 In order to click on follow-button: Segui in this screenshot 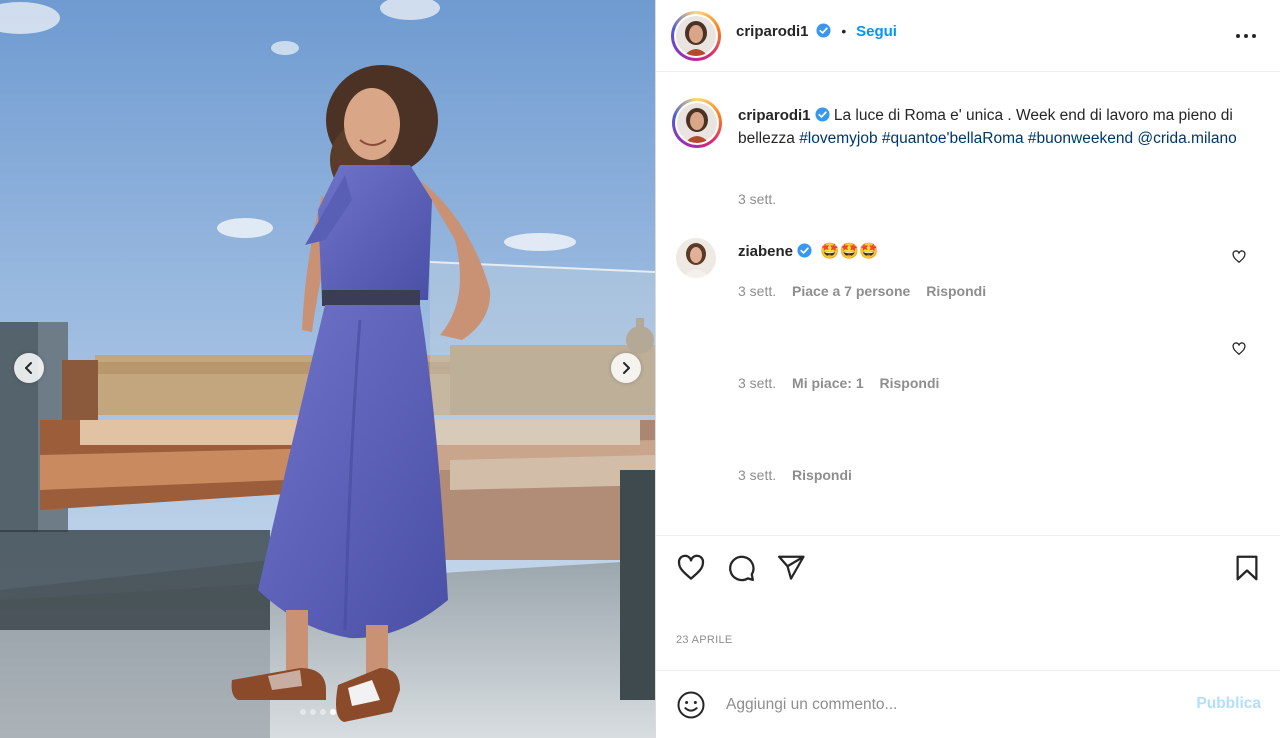, I will do `click(876, 31)`.